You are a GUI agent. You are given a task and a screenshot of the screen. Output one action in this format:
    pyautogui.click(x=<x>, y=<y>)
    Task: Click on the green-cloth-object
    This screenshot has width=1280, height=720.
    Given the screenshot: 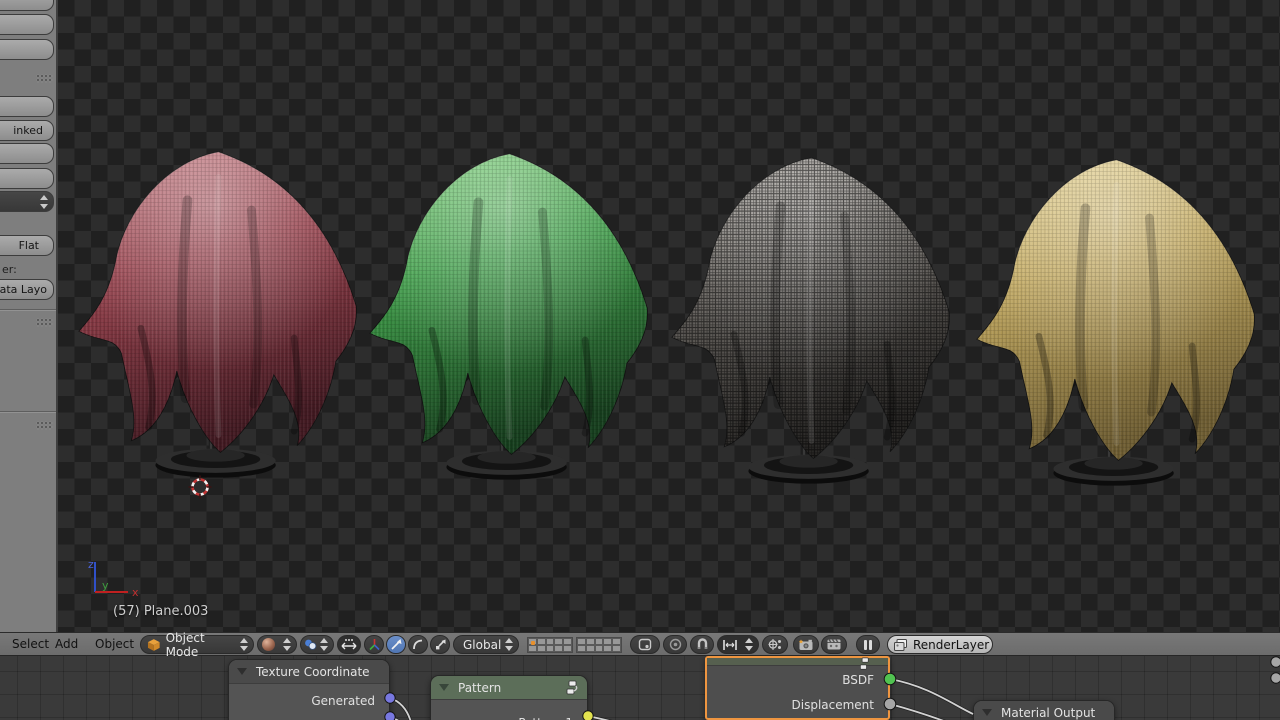 What is the action you would take?
    pyautogui.click(x=508, y=316)
    